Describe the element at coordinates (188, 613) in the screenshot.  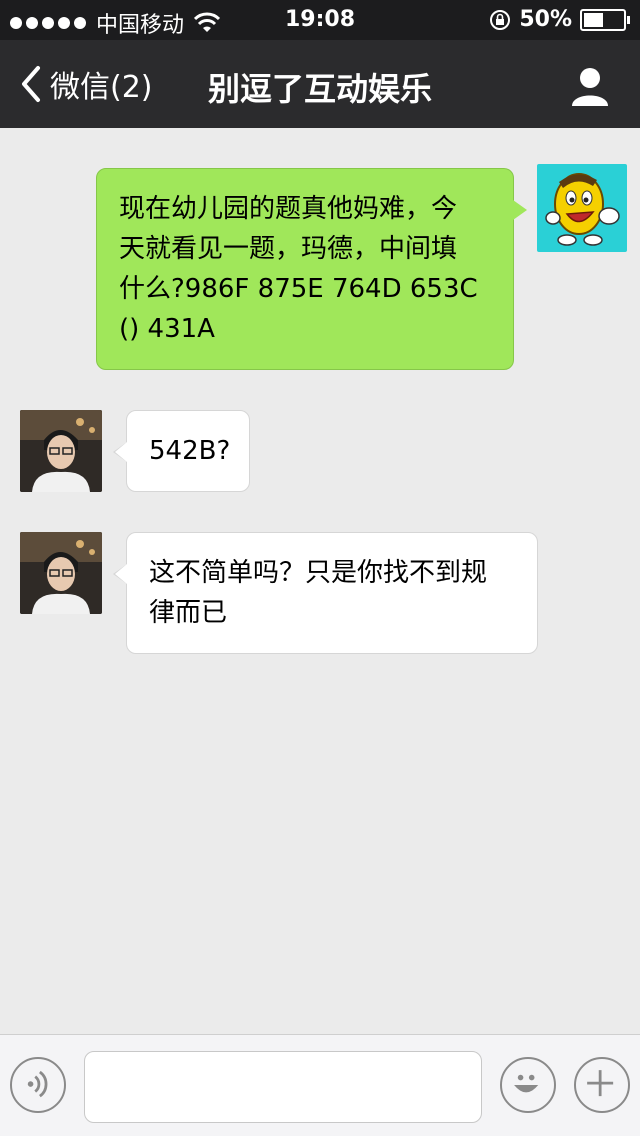
I see `message-line: 律而已` at that location.